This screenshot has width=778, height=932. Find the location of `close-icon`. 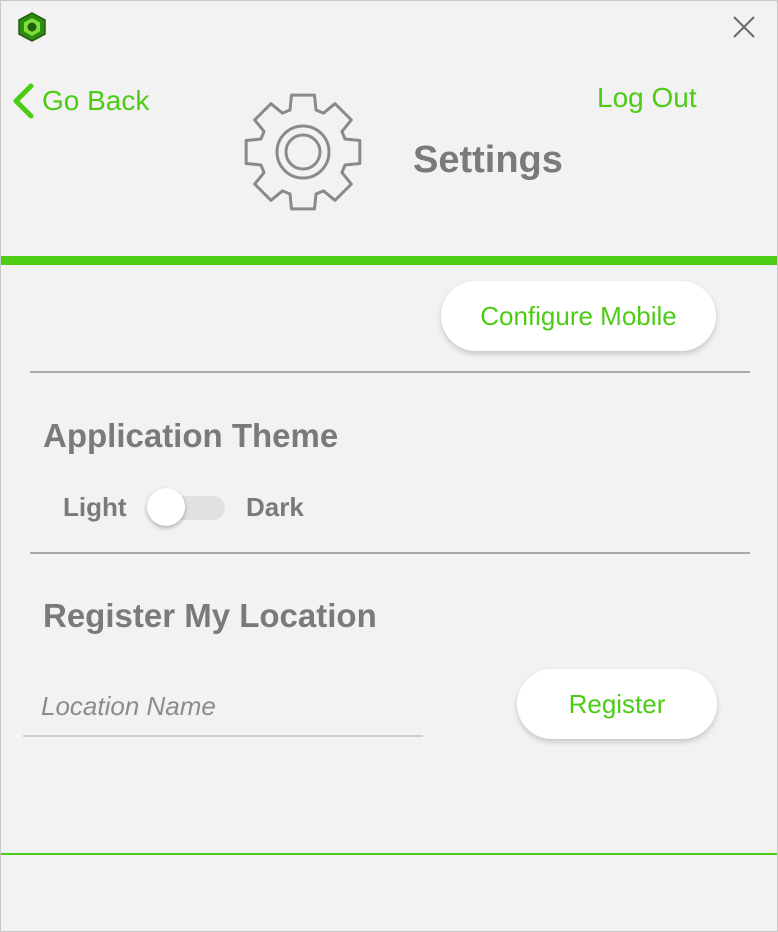

close-icon is located at coordinates (744, 27).